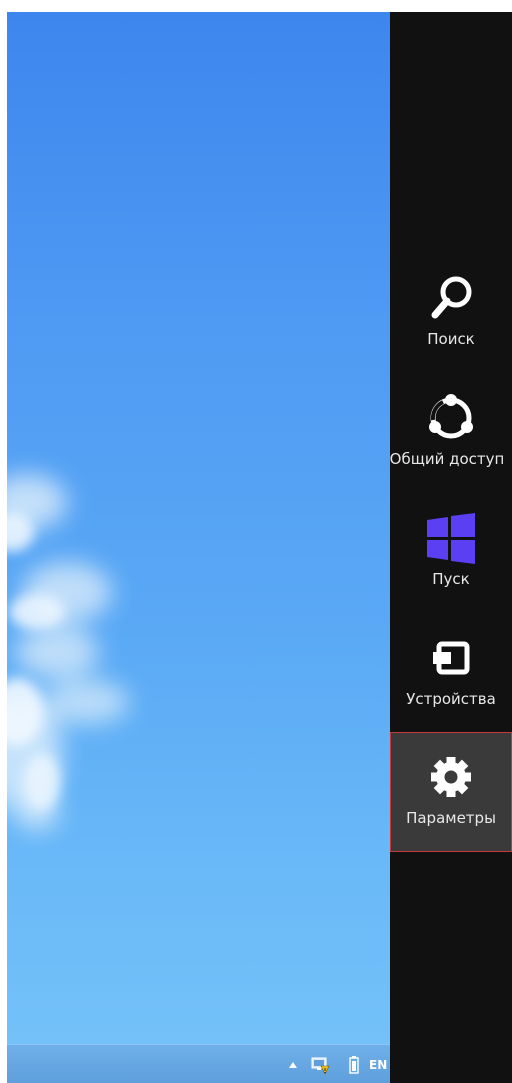 This screenshot has width=512, height=1083. I want to click on windows-logo-icon, so click(451, 538).